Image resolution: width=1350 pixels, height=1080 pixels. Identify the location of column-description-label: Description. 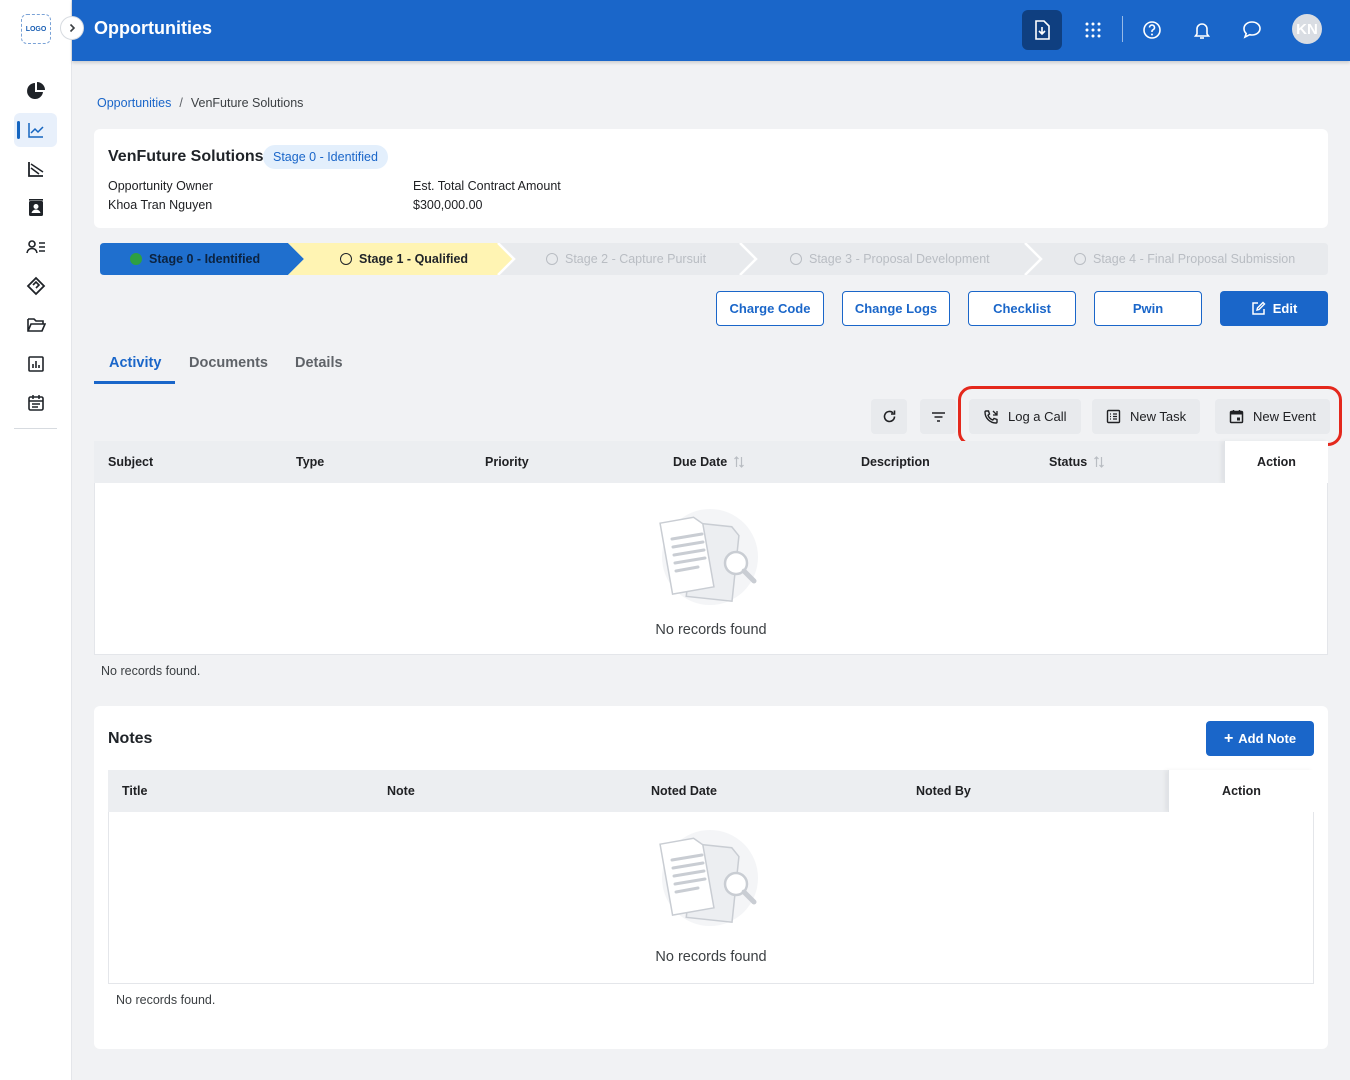
(895, 462).